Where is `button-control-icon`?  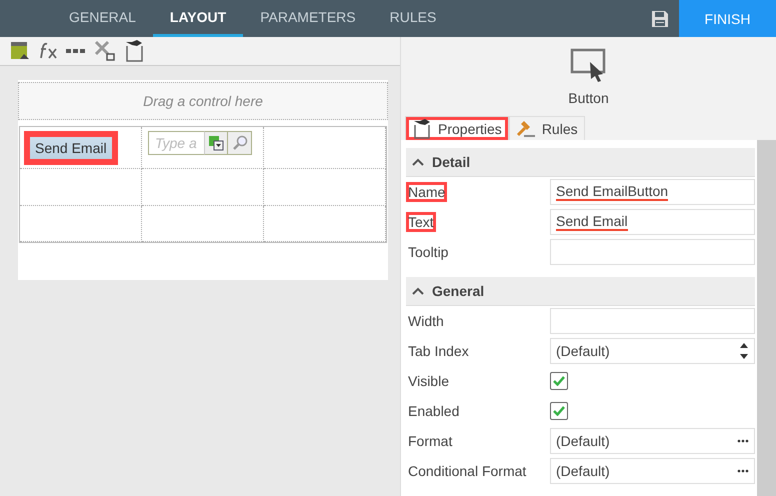 button-control-icon is located at coordinates (589, 66).